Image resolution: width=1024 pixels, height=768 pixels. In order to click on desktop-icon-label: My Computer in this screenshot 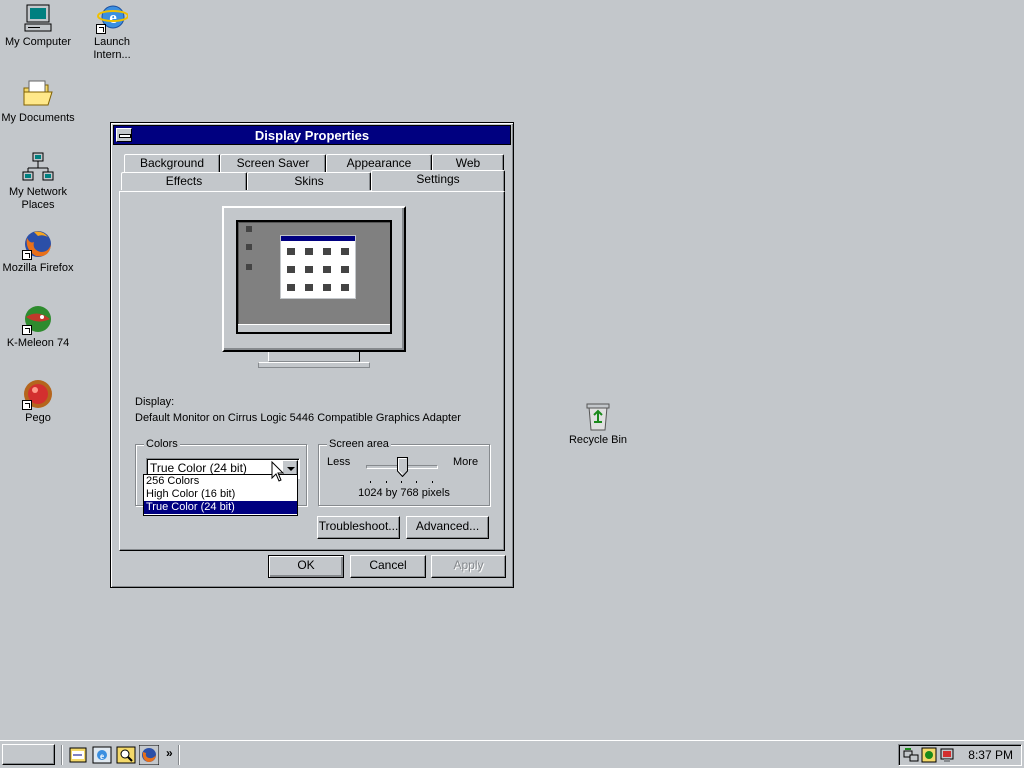, I will do `click(38, 42)`.